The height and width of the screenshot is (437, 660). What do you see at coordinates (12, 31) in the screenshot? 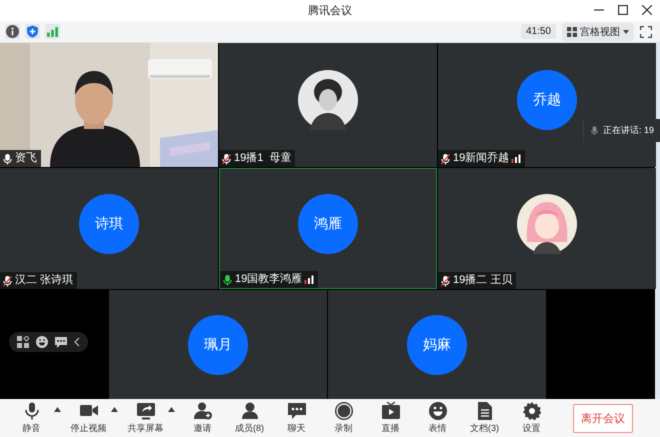
I see `info-icon` at bounding box center [12, 31].